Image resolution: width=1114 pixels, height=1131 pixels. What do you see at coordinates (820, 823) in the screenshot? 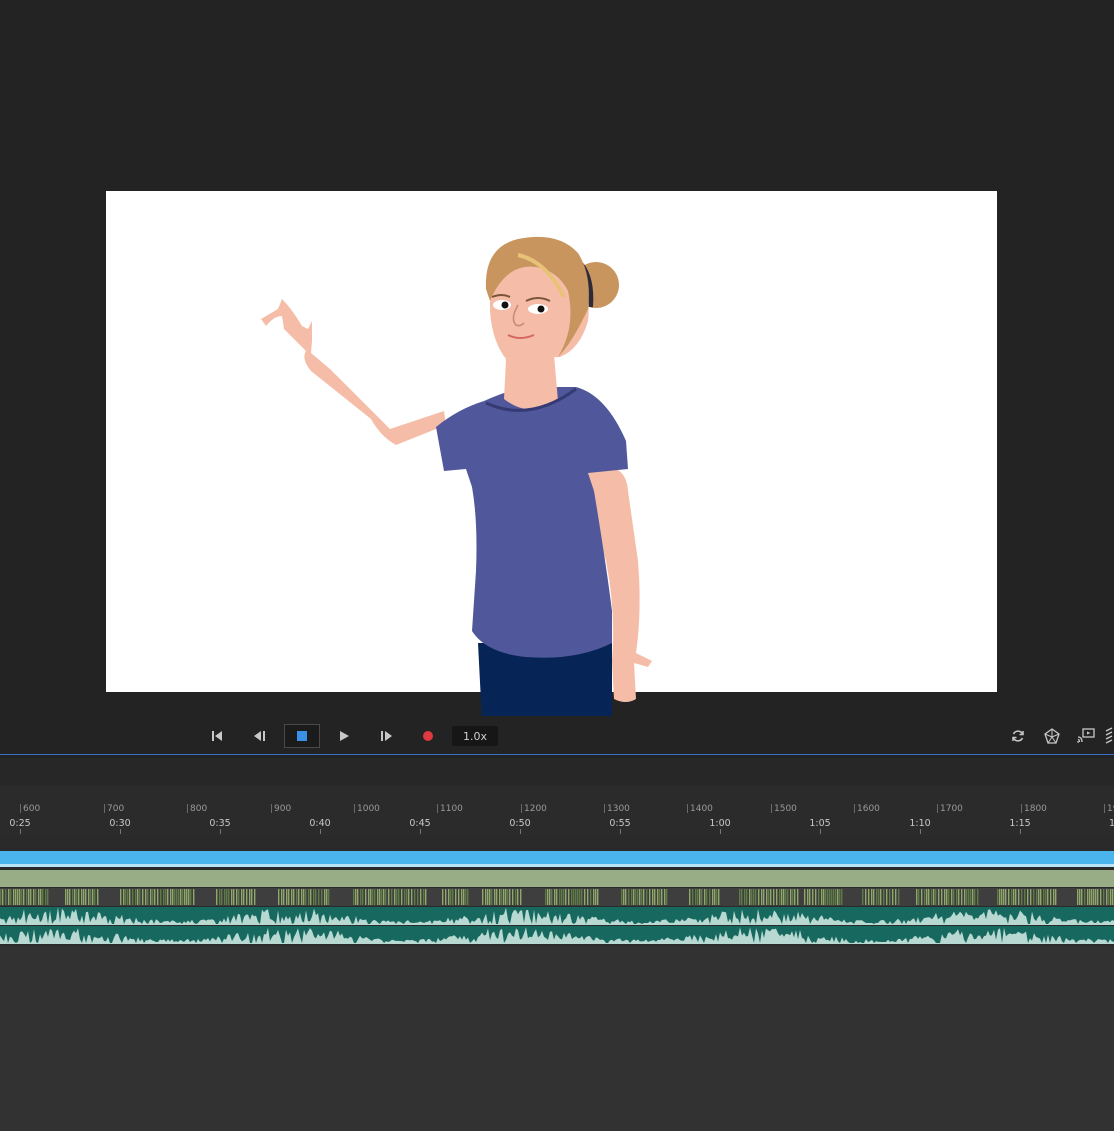
I see `time-label: 1:05` at bounding box center [820, 823].